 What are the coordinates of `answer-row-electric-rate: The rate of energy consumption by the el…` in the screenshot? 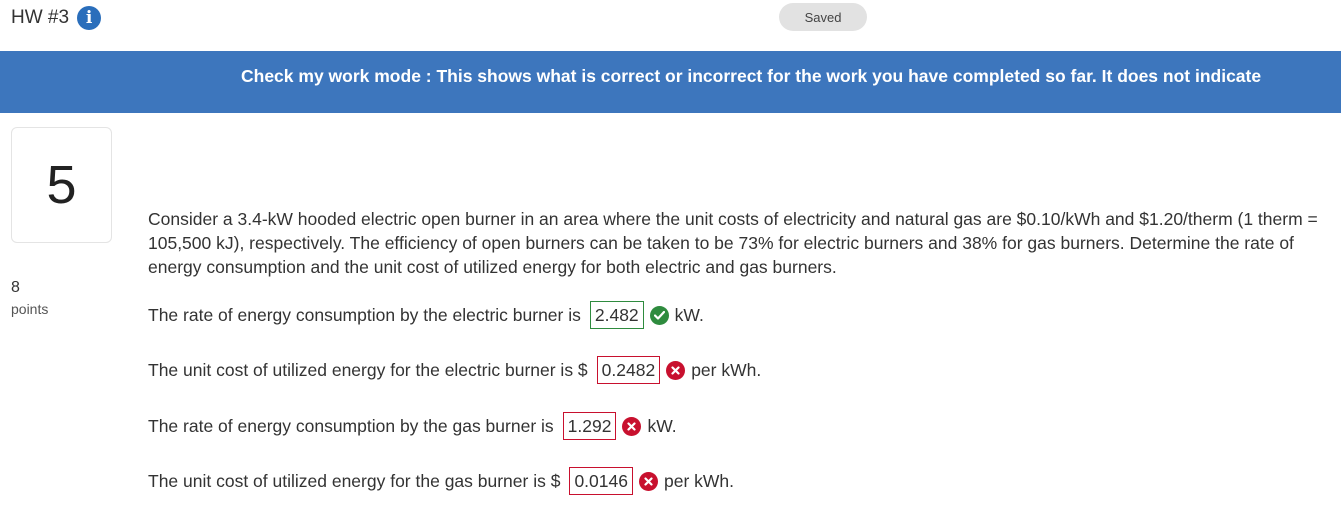 It's located at (426, 315).